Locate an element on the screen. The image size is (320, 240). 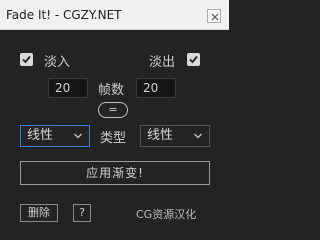
title-bar: Fade It! - CGZY.NET is located at coordinates (114, 15).